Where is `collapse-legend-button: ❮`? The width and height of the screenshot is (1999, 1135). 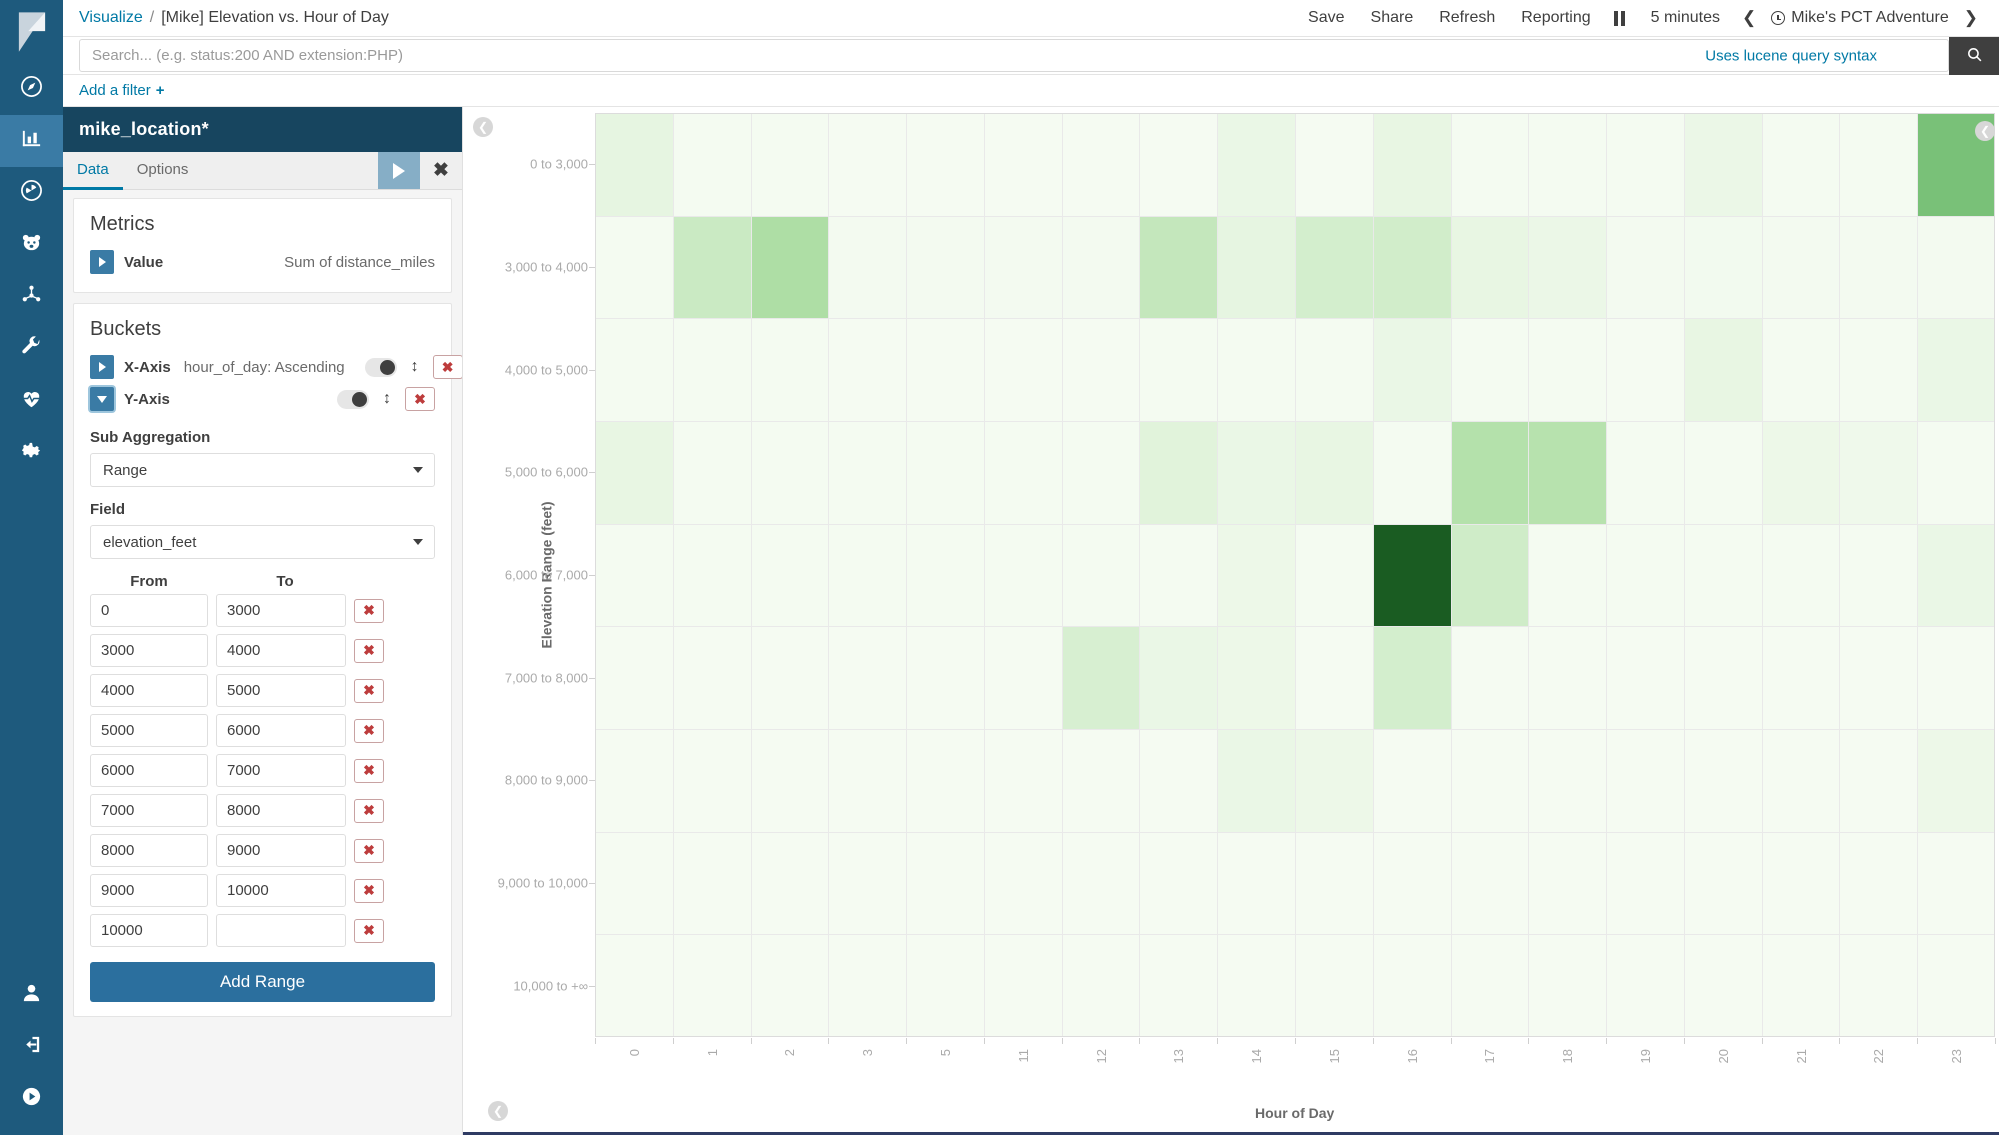
collapse-legend-button: ❮ is located at coordinates (498, 1111).